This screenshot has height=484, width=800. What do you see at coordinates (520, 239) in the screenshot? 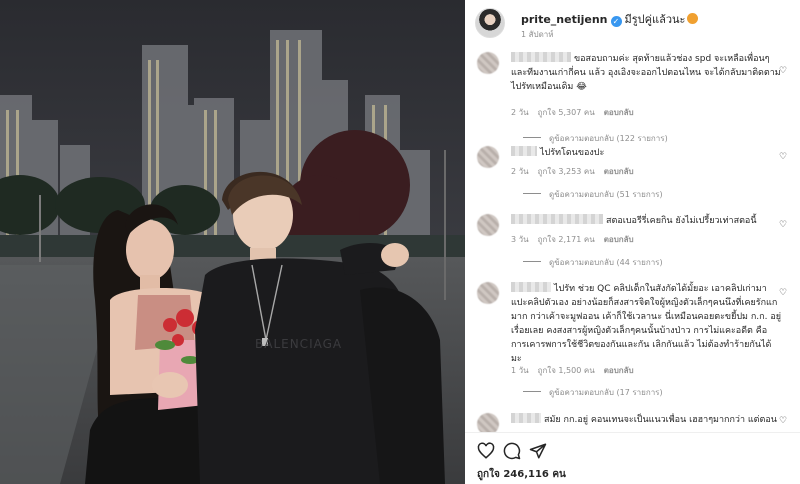
I see `comment-age: 3 วัน` at bounding box center [520, 239].